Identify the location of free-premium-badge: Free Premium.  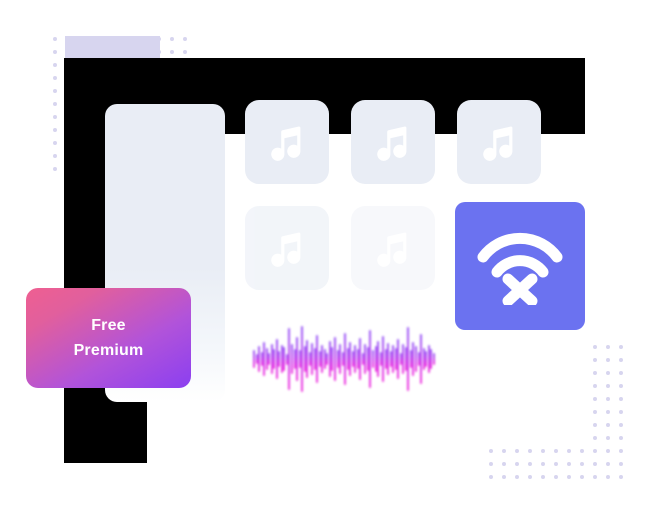
(108, 338).